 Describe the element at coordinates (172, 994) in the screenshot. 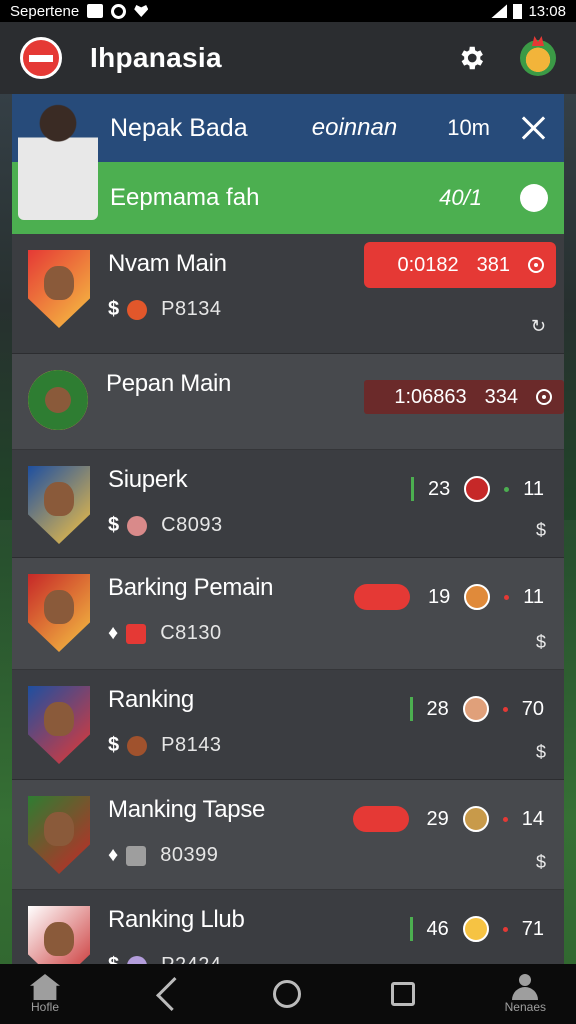

I see `back-icon` at that location.